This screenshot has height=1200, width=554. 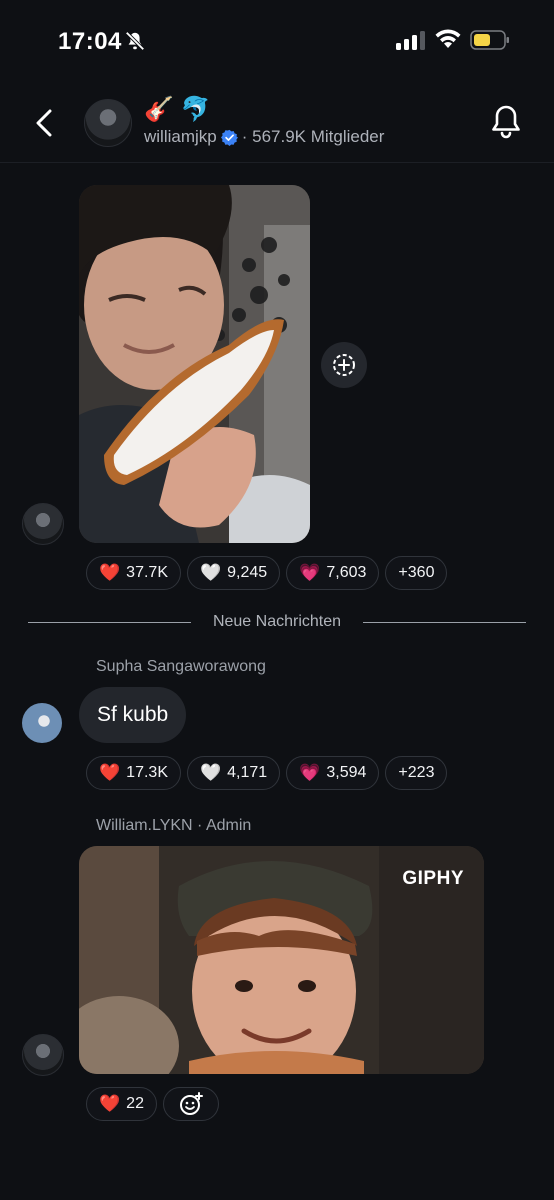 I want to click on photo-illustration, so click(x=194, y=364).